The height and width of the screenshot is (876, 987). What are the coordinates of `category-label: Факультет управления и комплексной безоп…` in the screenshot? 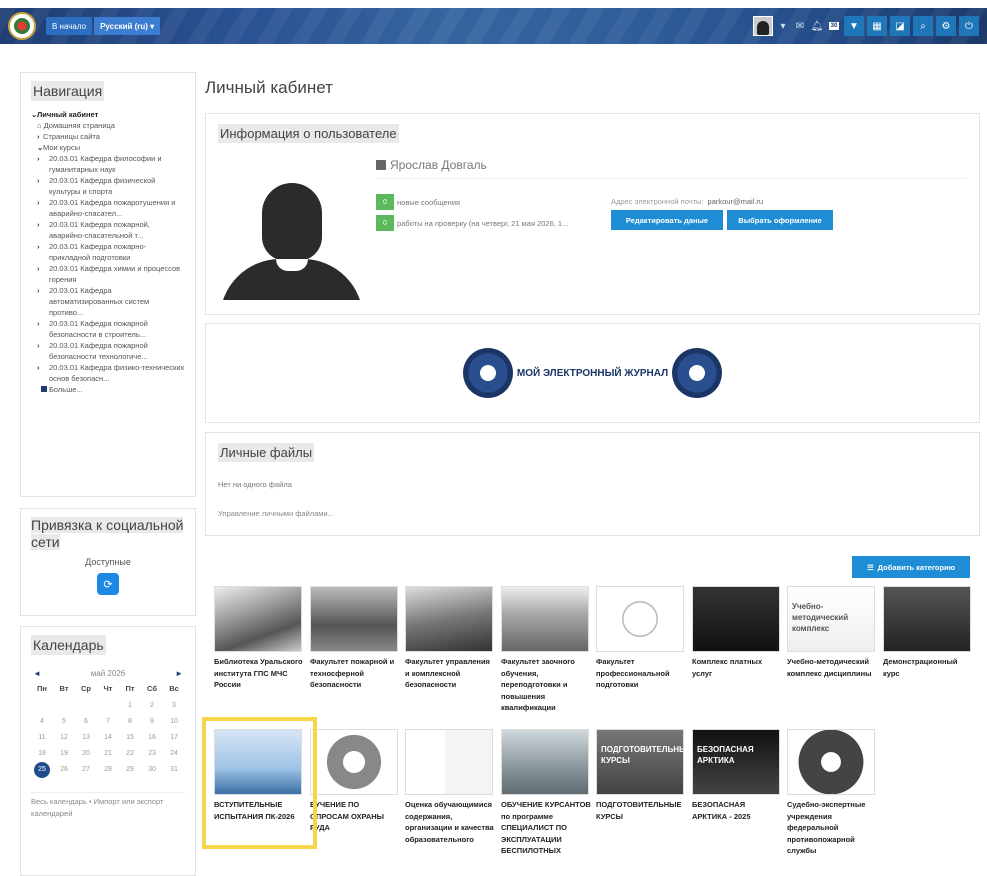 It's located at (450, 673).